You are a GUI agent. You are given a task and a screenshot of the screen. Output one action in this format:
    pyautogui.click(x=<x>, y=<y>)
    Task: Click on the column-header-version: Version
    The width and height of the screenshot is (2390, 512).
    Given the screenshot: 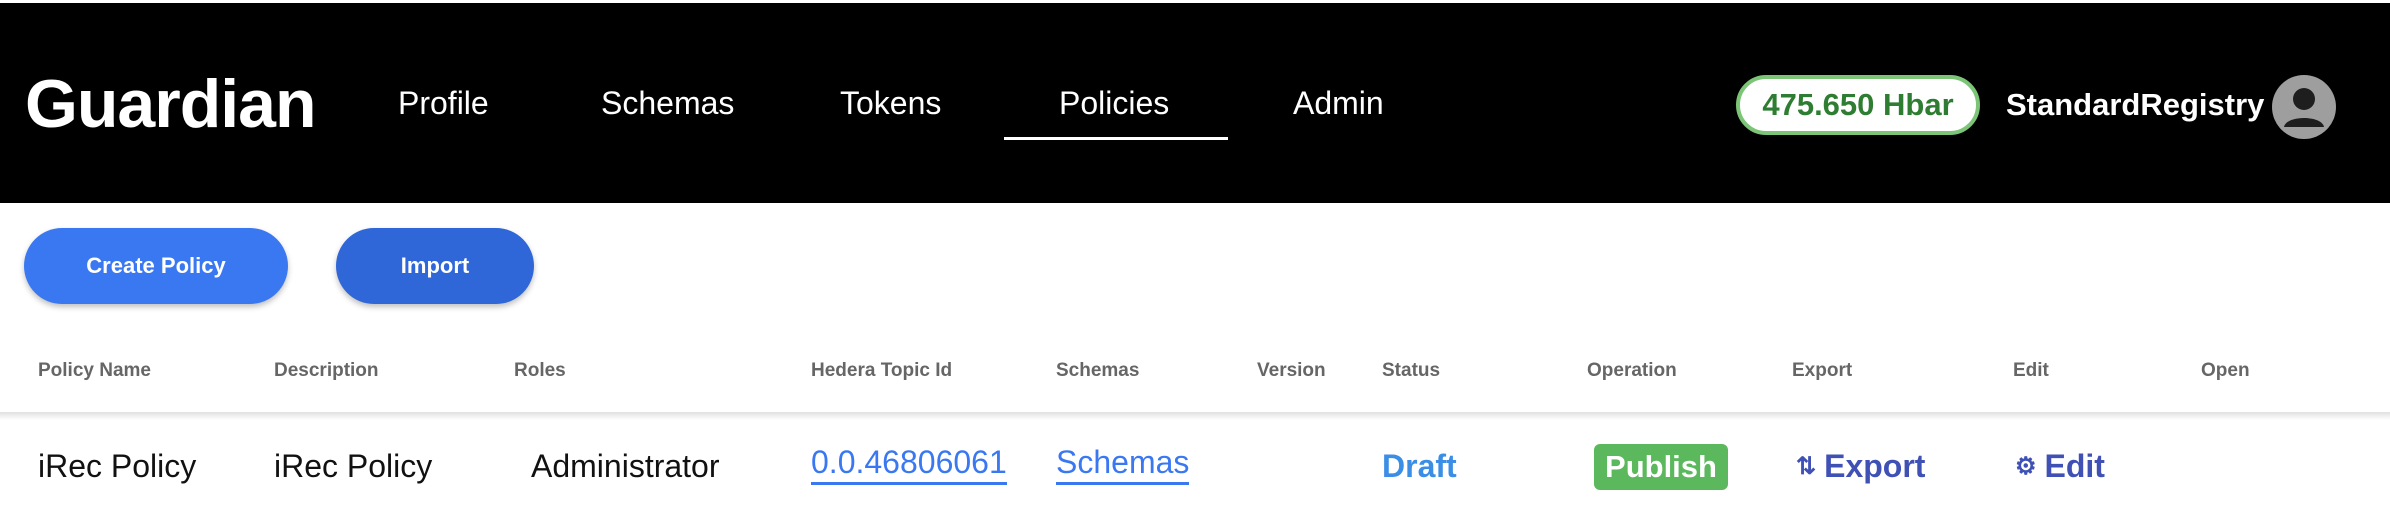 What is the action you would take?
    pyautogui.click(x=1291, y=370)
    